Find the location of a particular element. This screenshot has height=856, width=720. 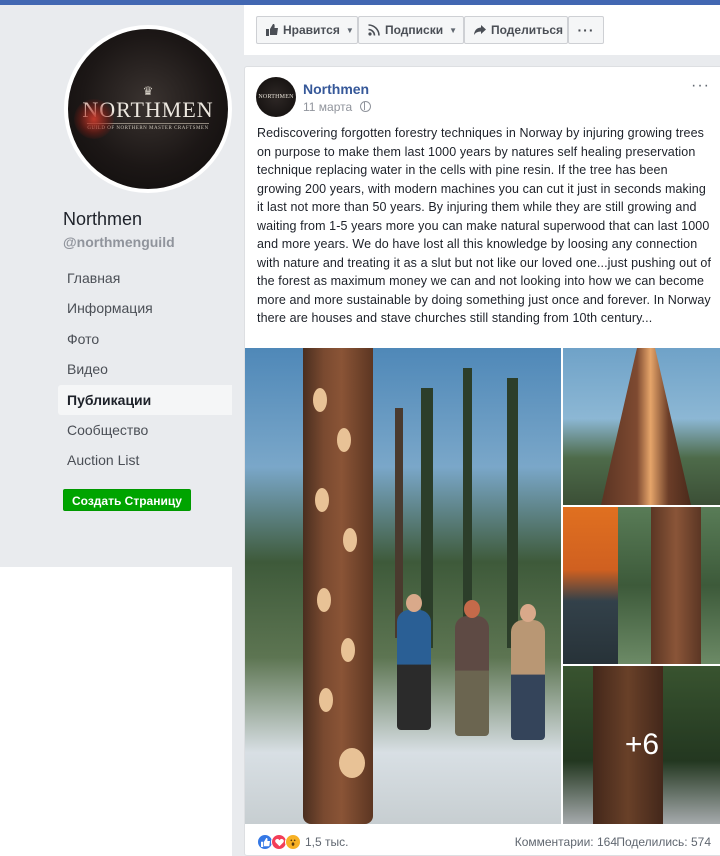

nav-item-about: Информация is located at coordinates (145, 308).